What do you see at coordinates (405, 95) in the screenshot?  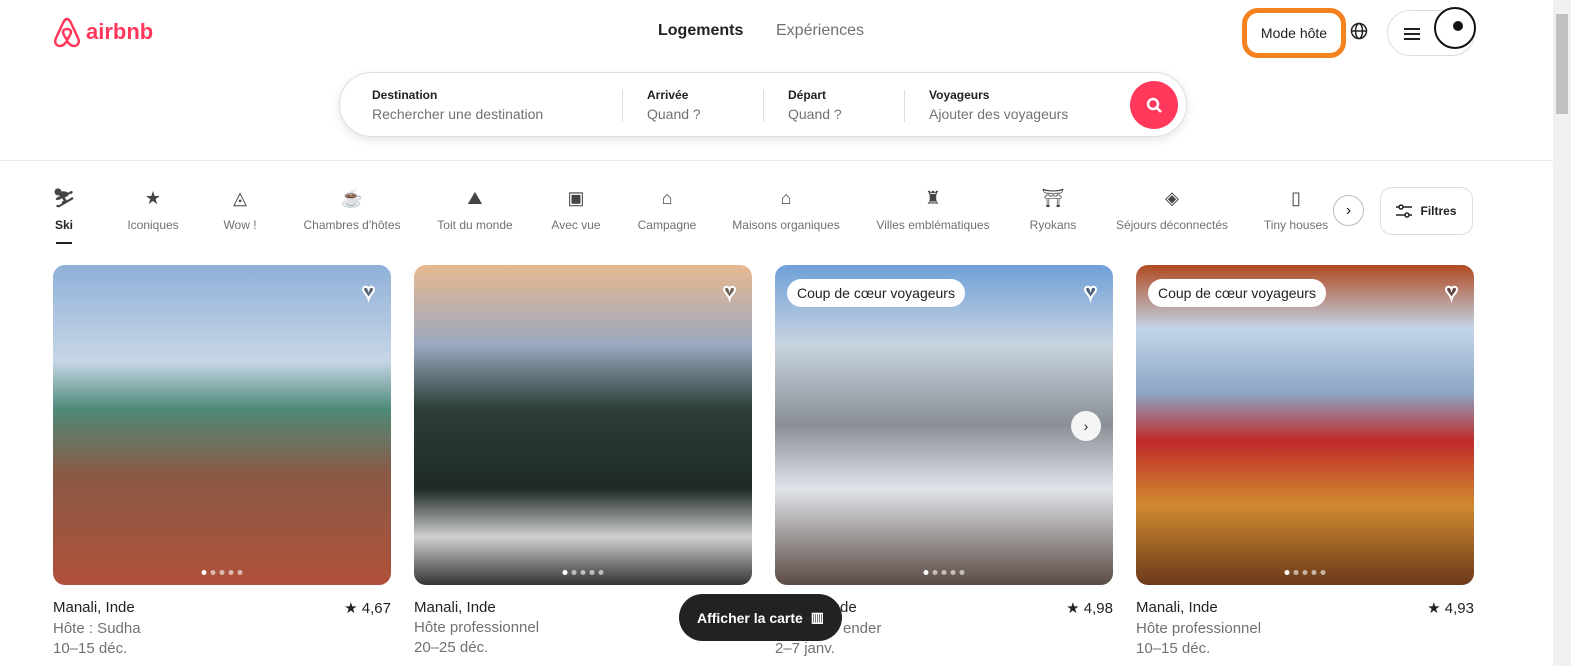 I see `field-label: Destination` at bounding box center [405, 95].